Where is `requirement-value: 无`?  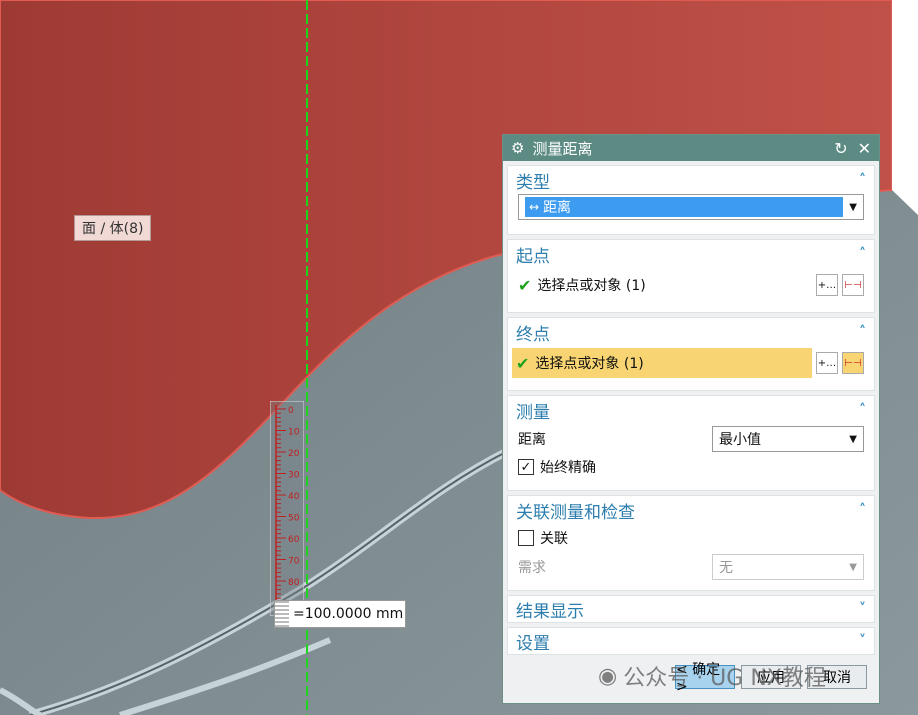 requirement-value: 无 is located at coordinates (726, 568).